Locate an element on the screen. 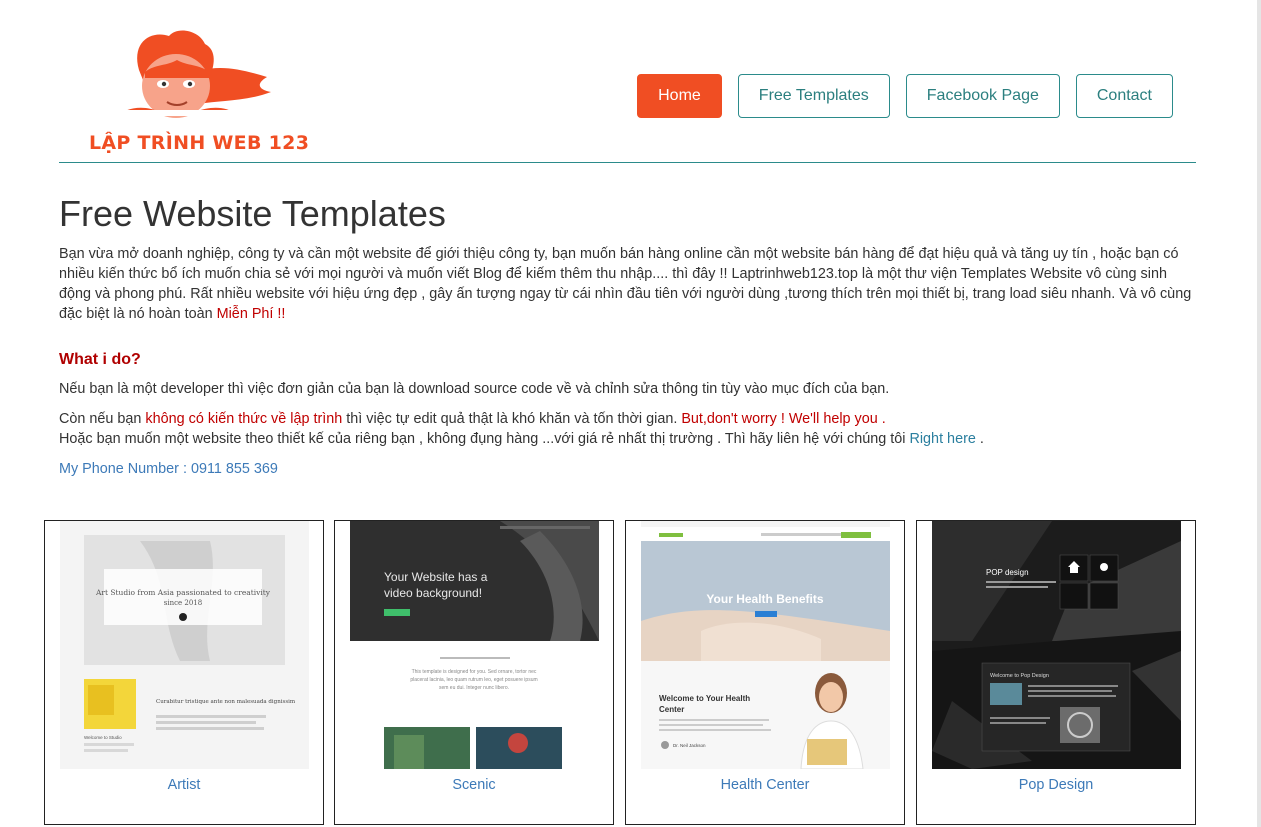 The width and height of the screenshot is (1261, 827). template-label-artist: Artist is located at coordinates (184, 785).